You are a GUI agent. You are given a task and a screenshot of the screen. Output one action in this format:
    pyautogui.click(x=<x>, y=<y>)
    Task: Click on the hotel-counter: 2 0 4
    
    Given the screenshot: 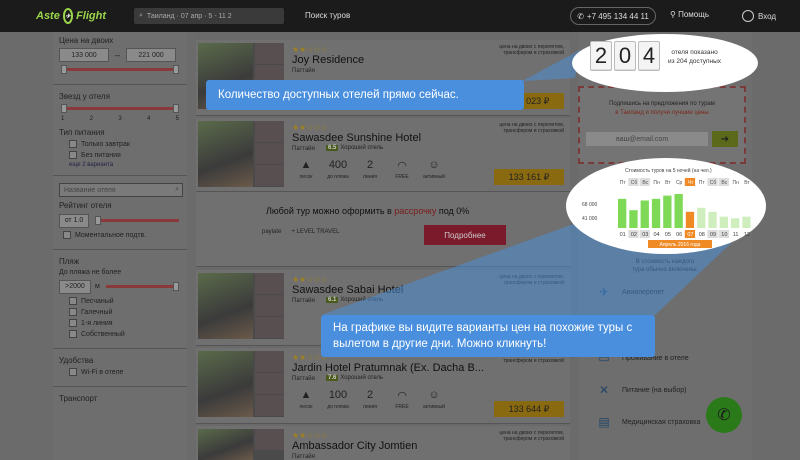 What is the action you would take?
    pyautogui.click(x=625, y=56)
    